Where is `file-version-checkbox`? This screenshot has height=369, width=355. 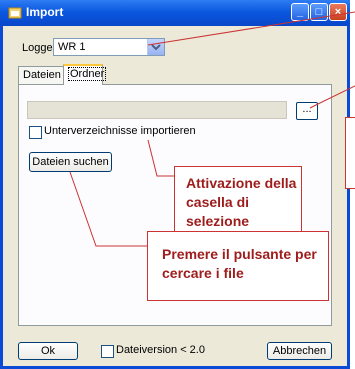 file-version-checkbox is located at coordinates (107, 351).